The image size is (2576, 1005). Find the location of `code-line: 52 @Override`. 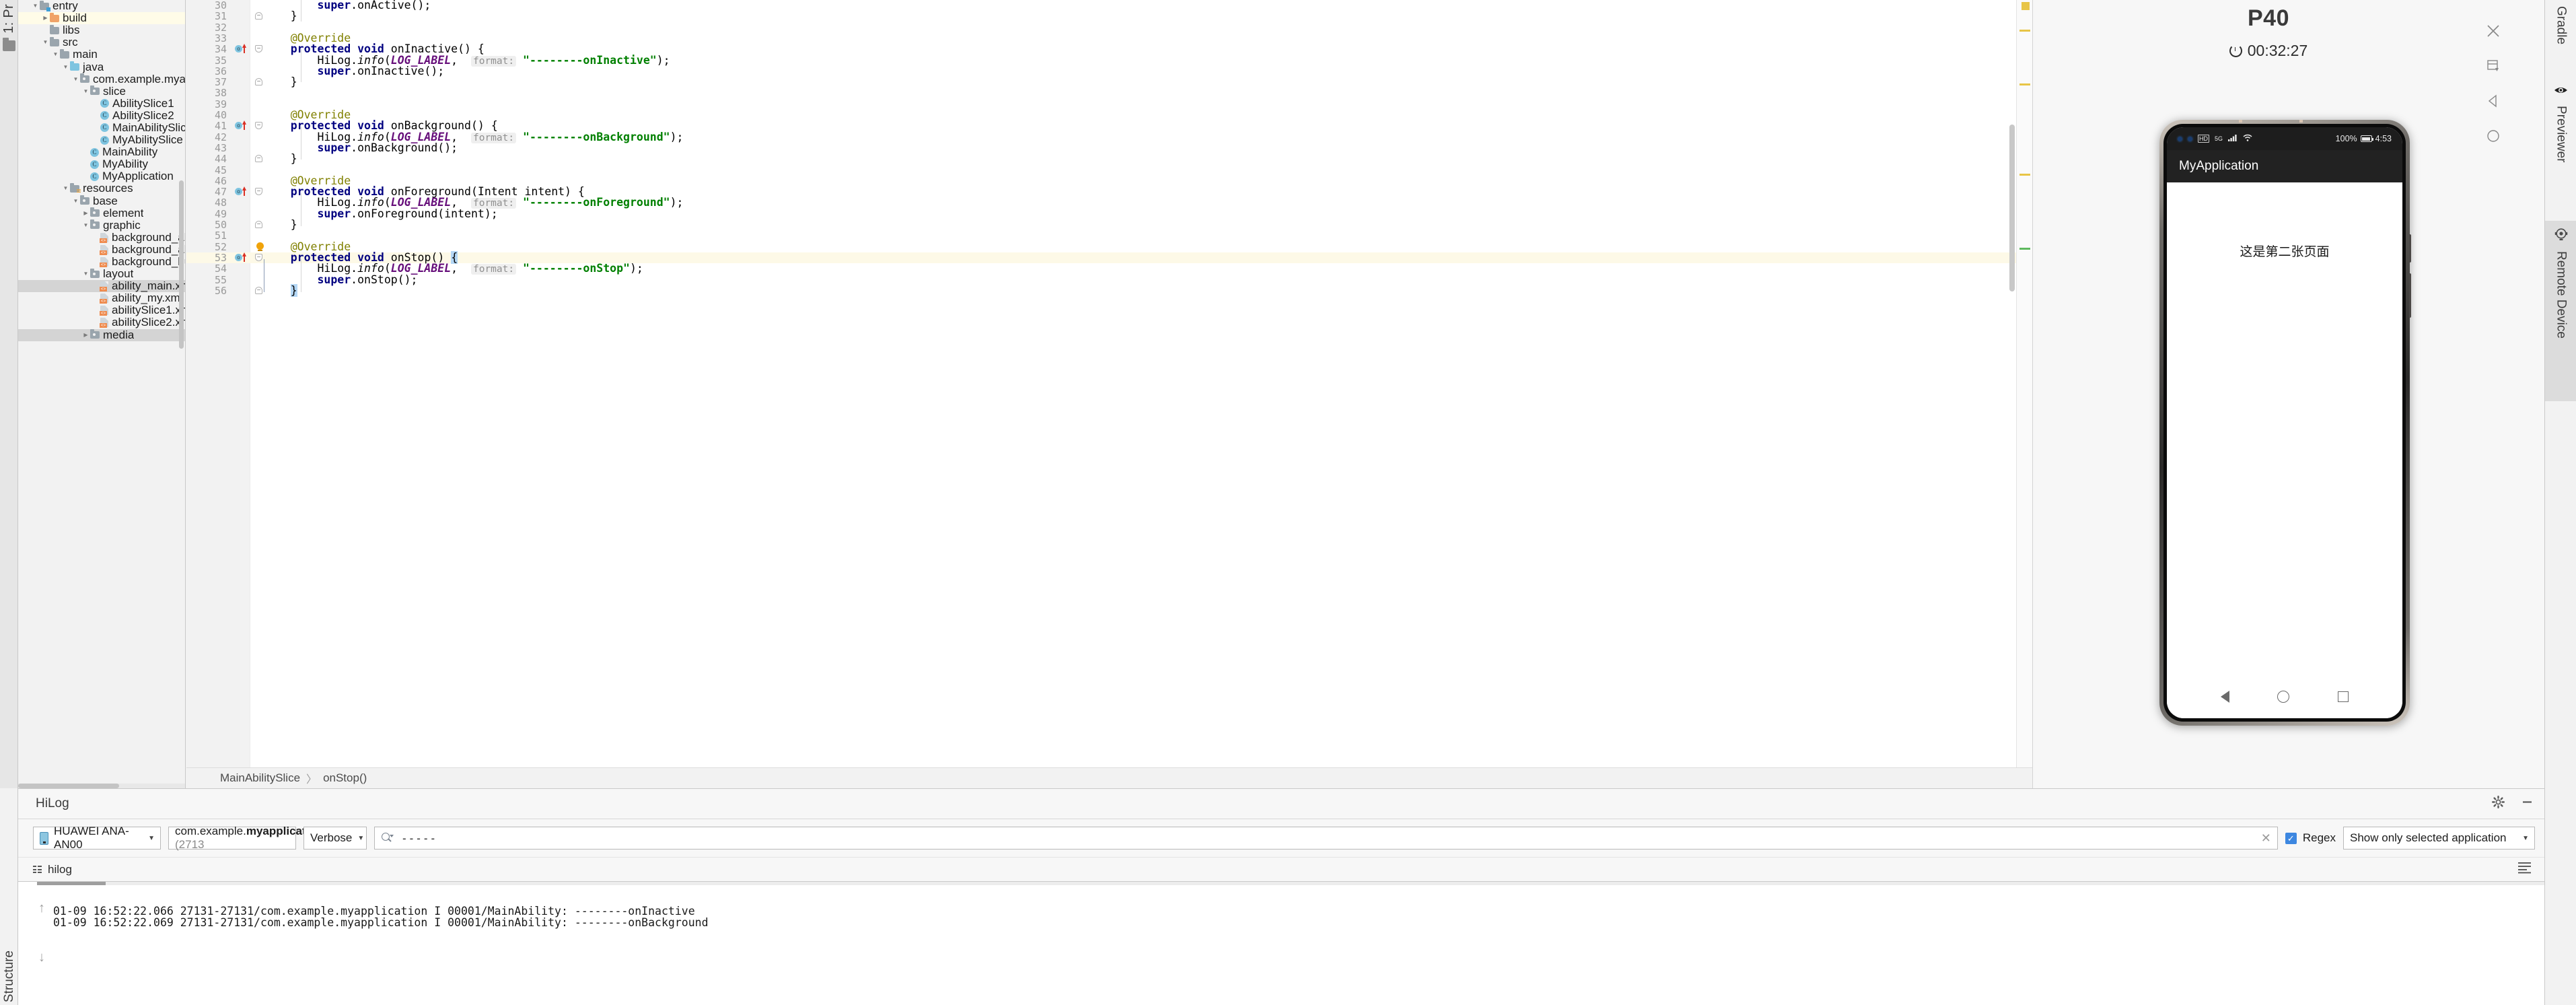

code-line: 52 @Override is located at coordinates (1109, 246).